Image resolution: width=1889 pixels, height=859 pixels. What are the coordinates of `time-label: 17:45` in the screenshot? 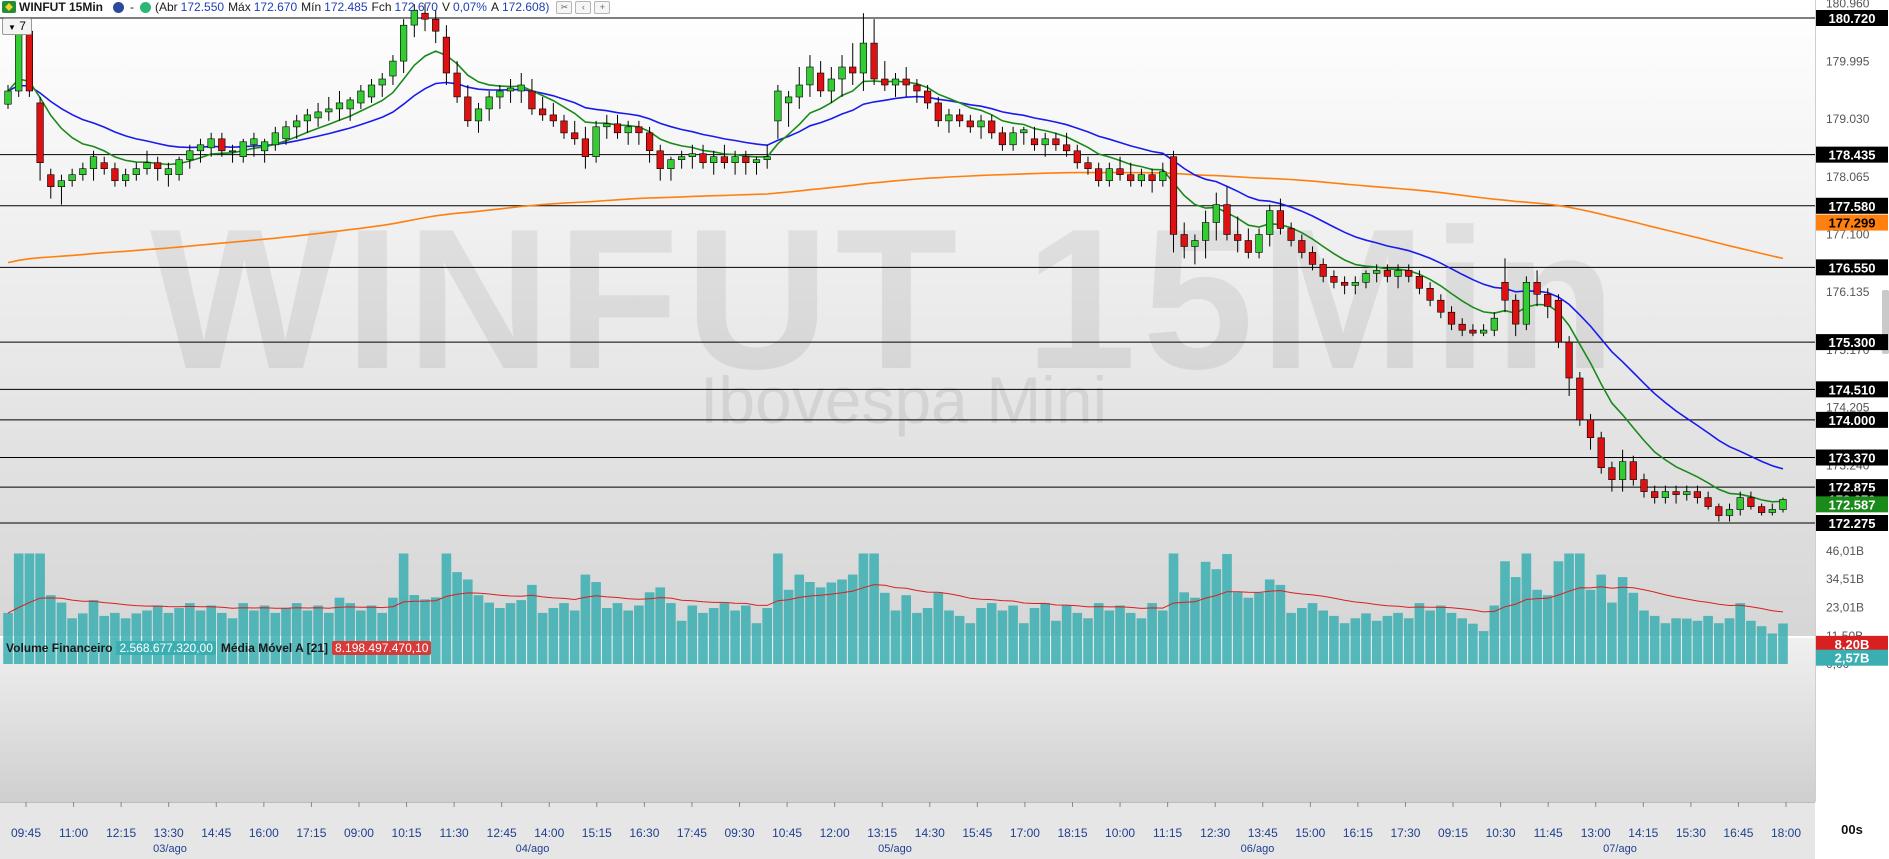 It's located at (692, 833).